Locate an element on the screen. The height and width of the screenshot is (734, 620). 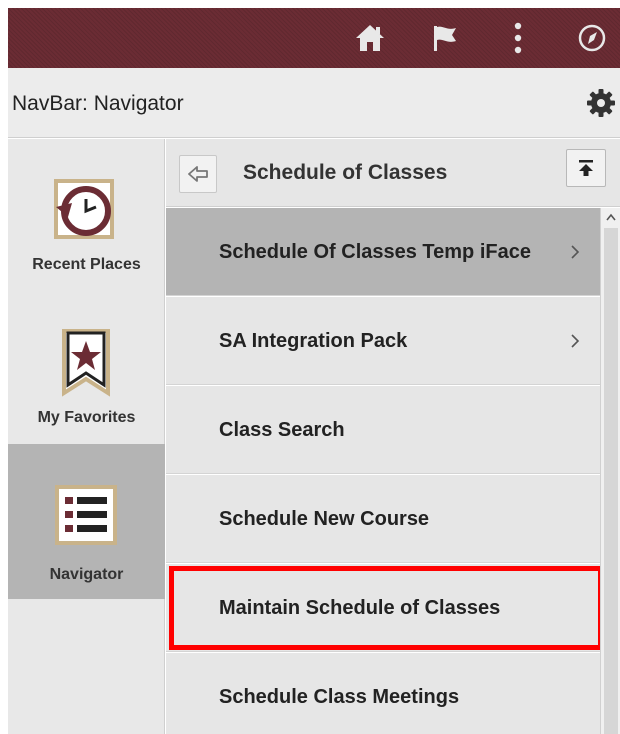
favorites-icon is located at coordinates (86, 363).